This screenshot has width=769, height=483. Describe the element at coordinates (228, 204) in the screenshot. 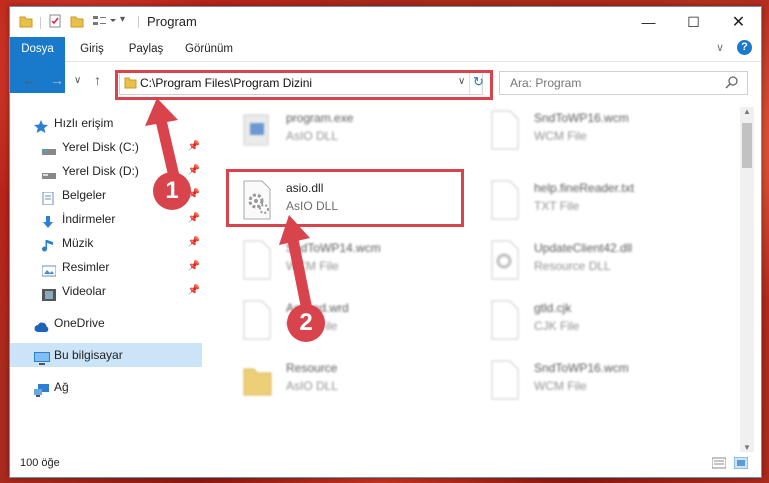

I see `annotation-arrows` at that location.